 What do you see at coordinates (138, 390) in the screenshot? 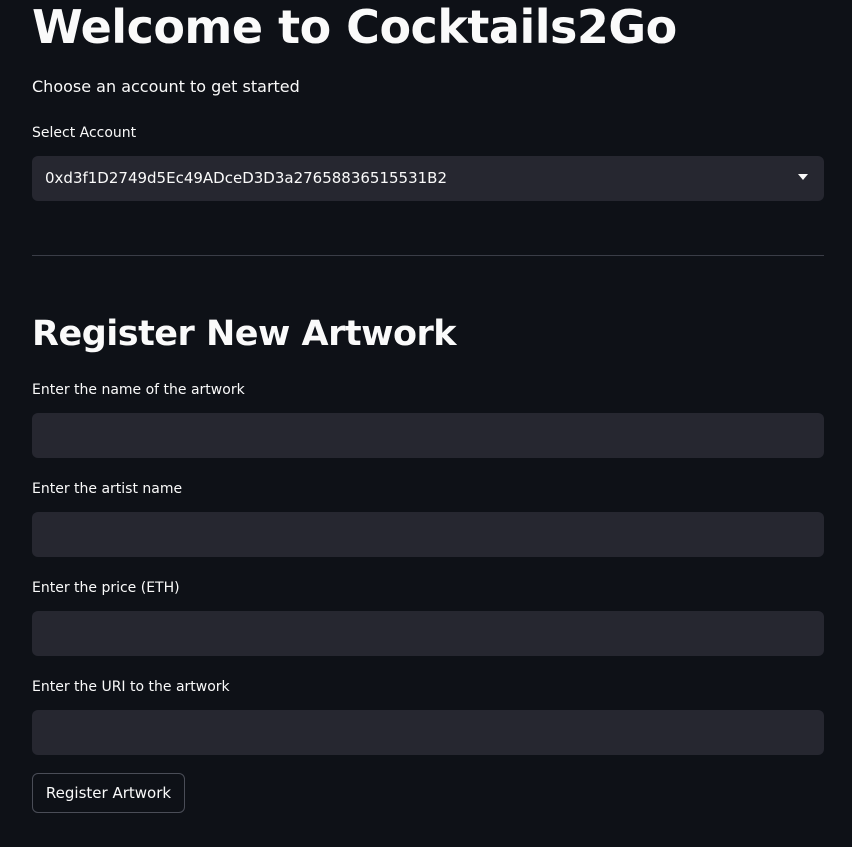
I see `artwork-name-label: Enter the name of the artwork` at bounding box center [138, 390].